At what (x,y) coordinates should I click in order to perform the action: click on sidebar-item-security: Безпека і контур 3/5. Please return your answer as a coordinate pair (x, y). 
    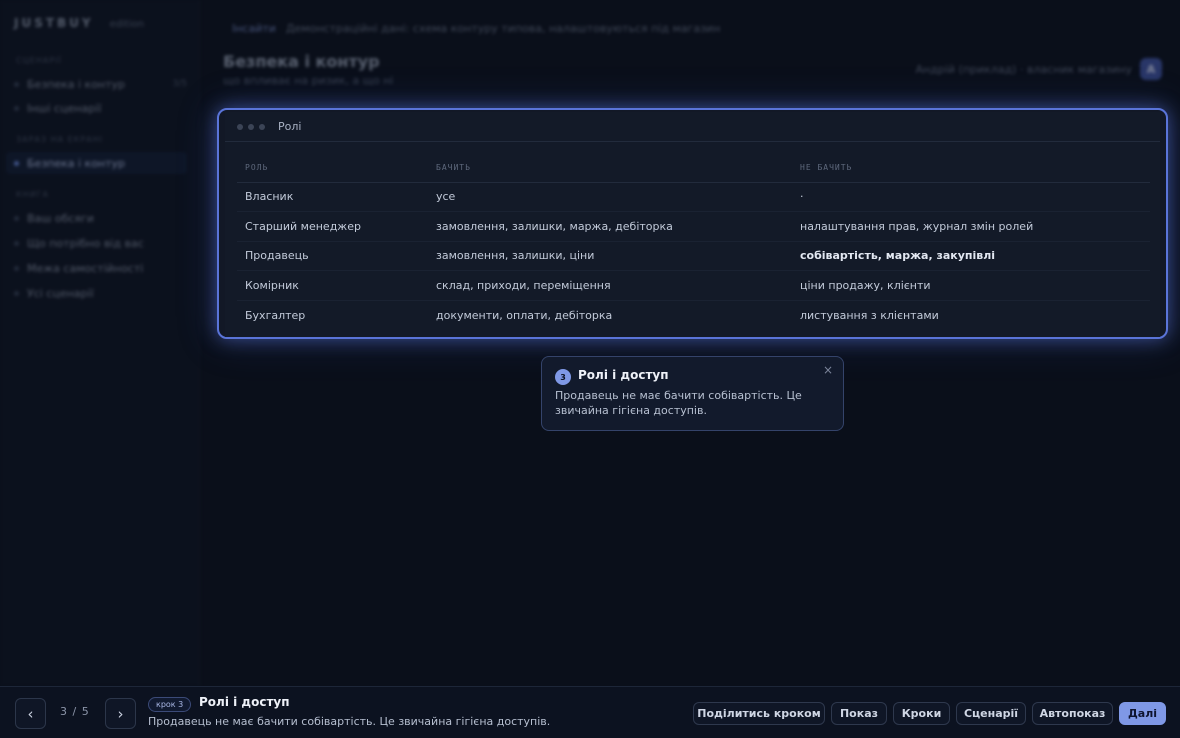
    Looking at the image, I should click on (100, 84).